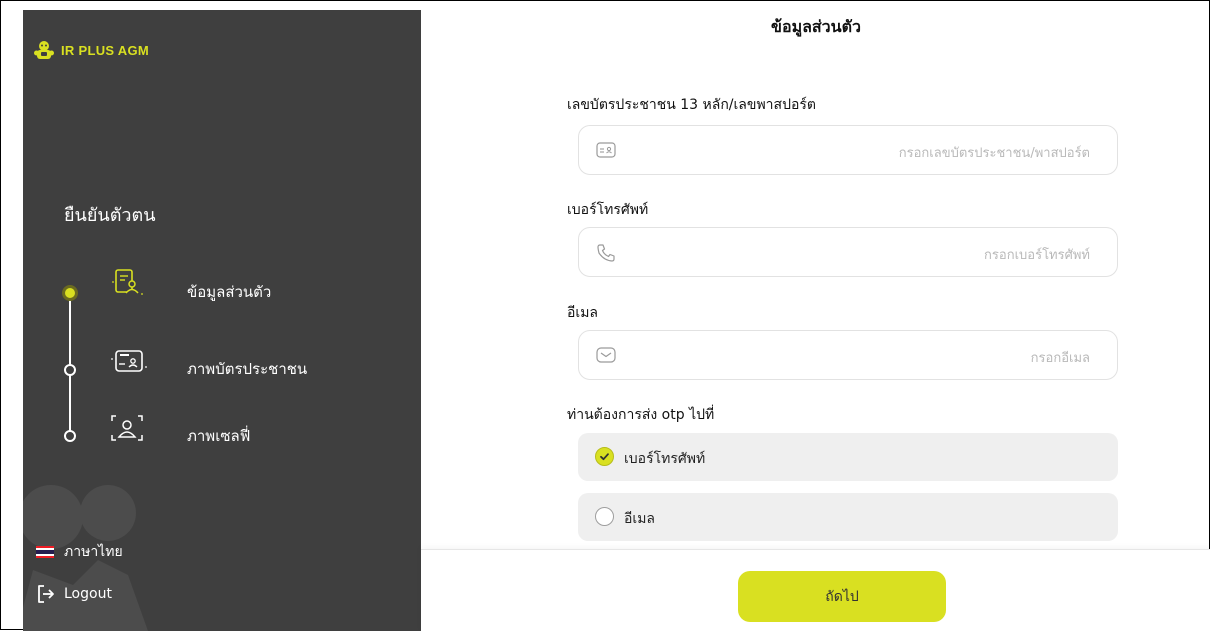 The width and height of the screenshot is (1210, 631). Describe the element at coordinates (842, 596) in the screenshot. I see `next-button: ถัดไป` at that location.